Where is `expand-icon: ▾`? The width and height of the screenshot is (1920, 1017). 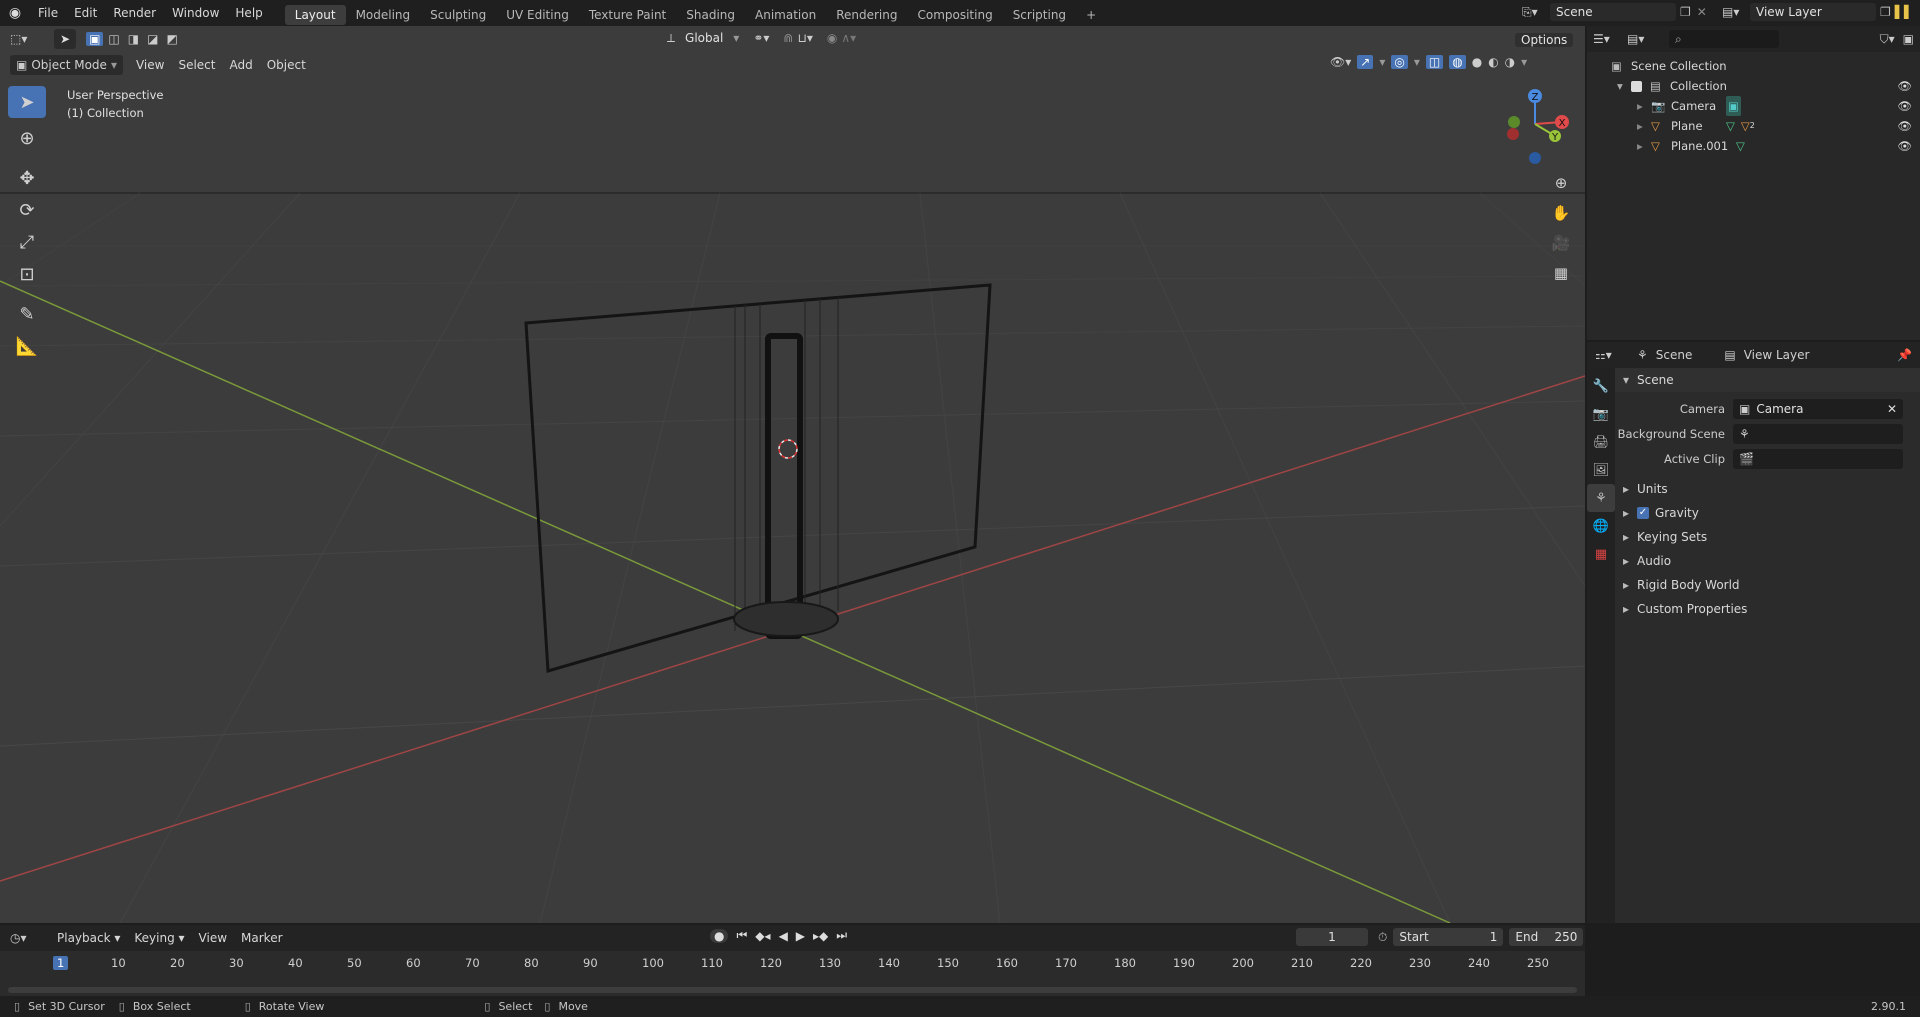 expand-icon: ▾ is located at coordinates (1624, 86).